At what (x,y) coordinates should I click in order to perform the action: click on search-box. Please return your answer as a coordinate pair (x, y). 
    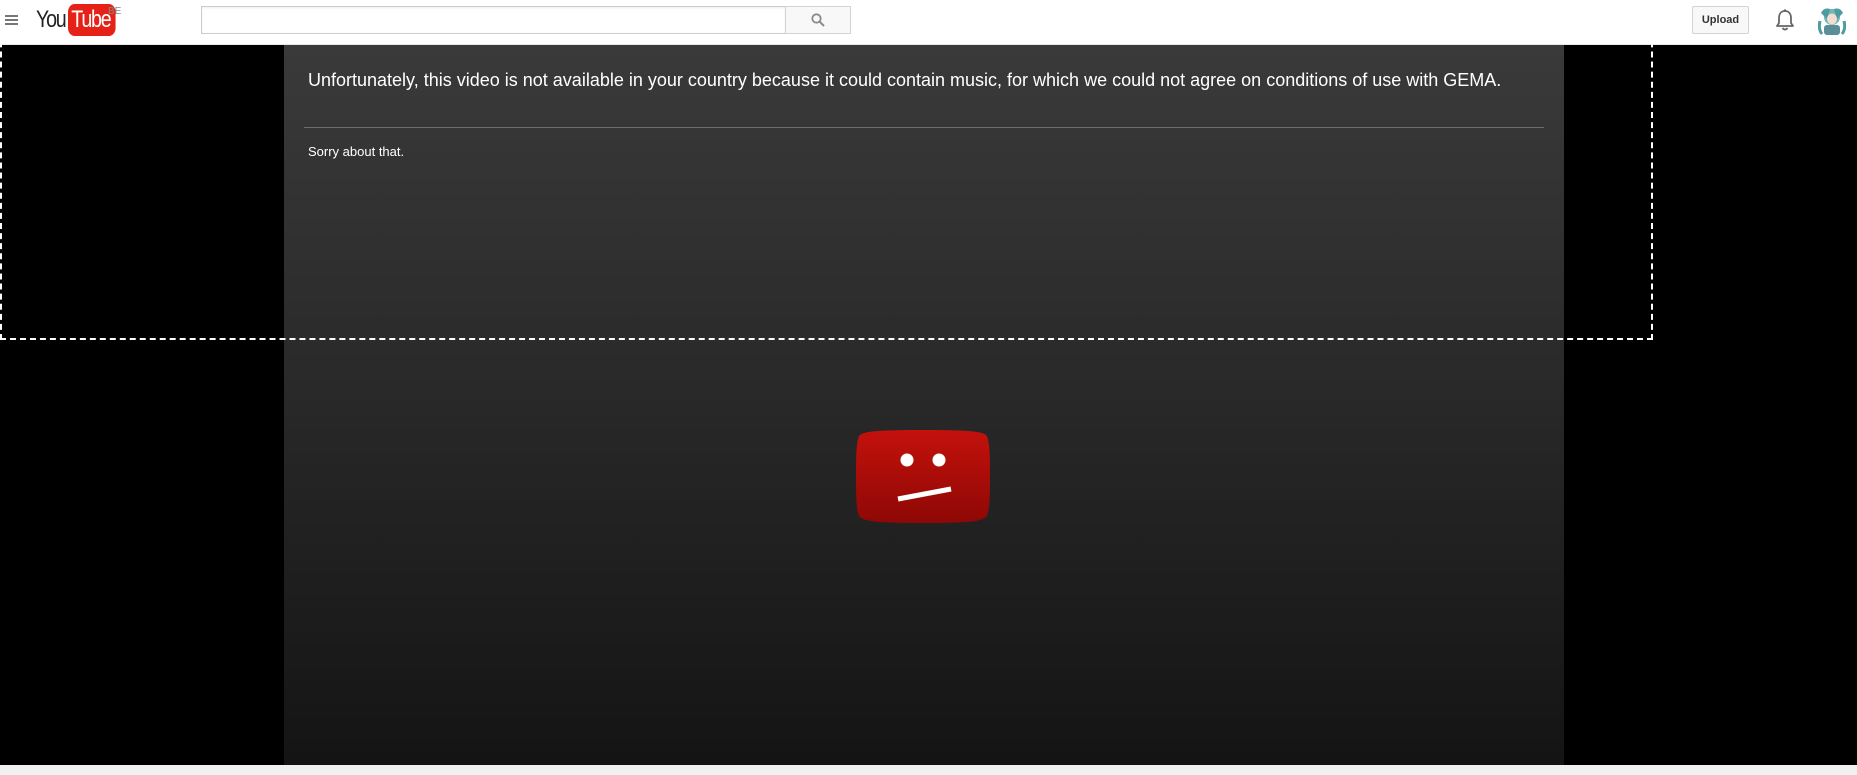
    Looking at the image, I should click on (493, 20).